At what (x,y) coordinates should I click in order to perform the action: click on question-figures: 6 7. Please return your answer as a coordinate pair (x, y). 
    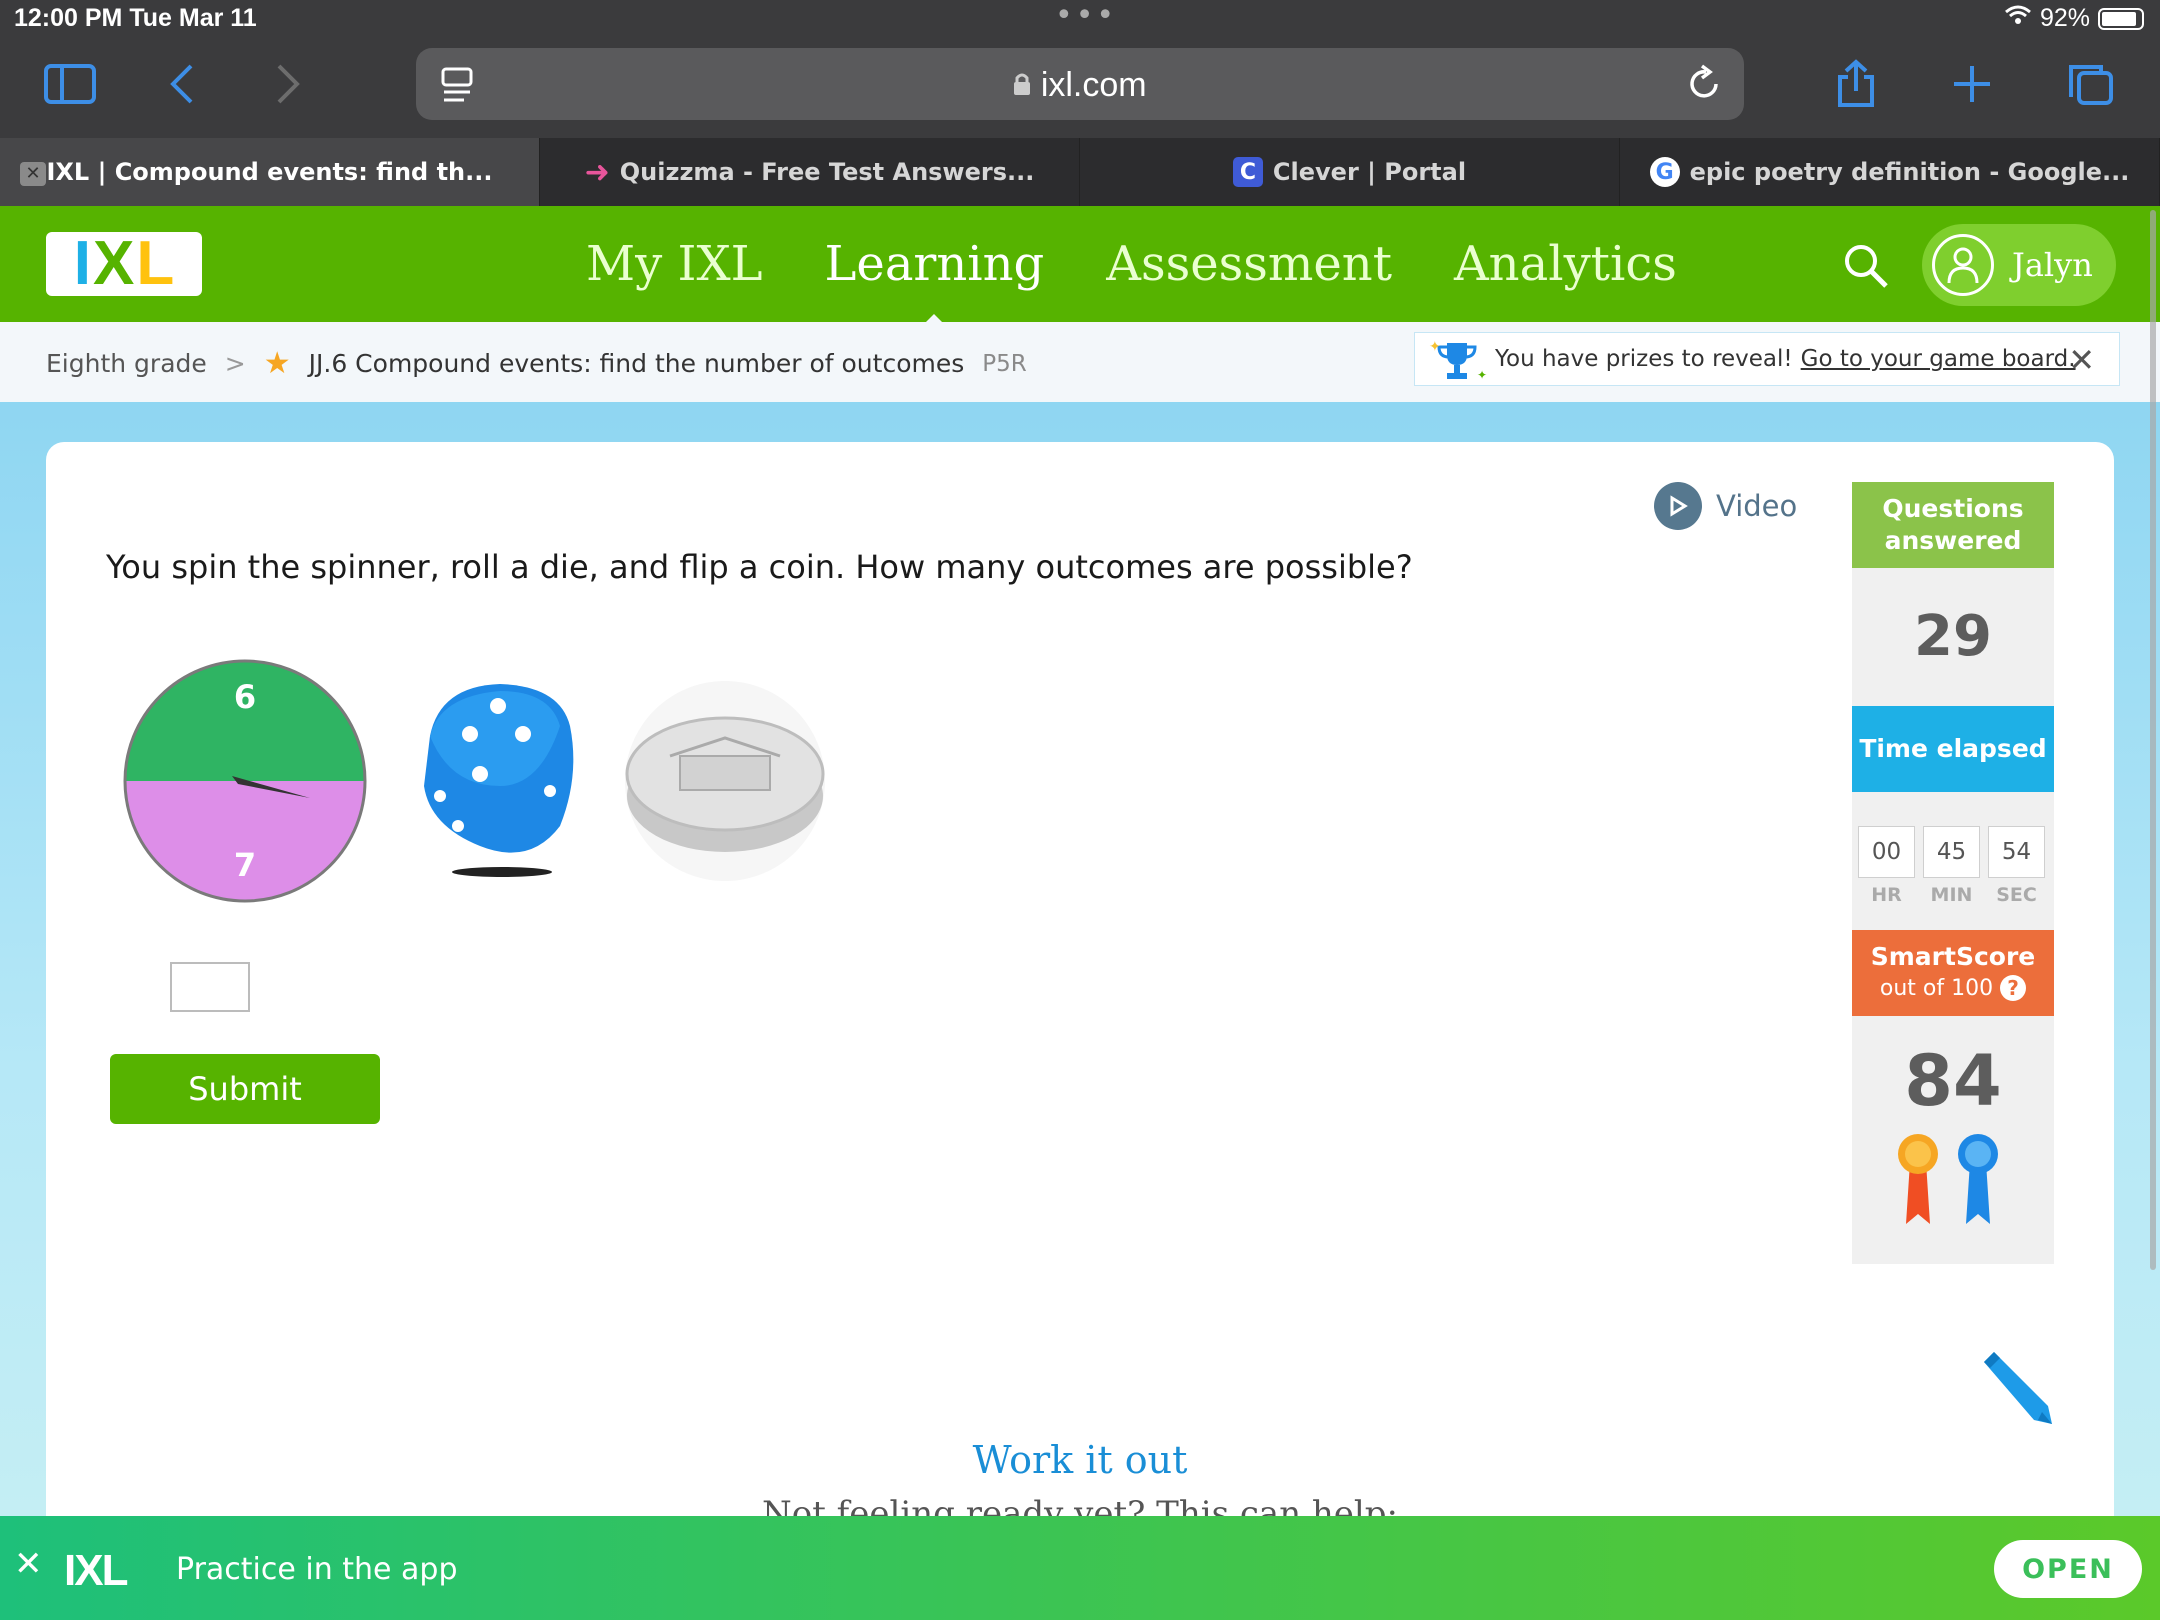
    Looking at the image, I should click on (480, 780).